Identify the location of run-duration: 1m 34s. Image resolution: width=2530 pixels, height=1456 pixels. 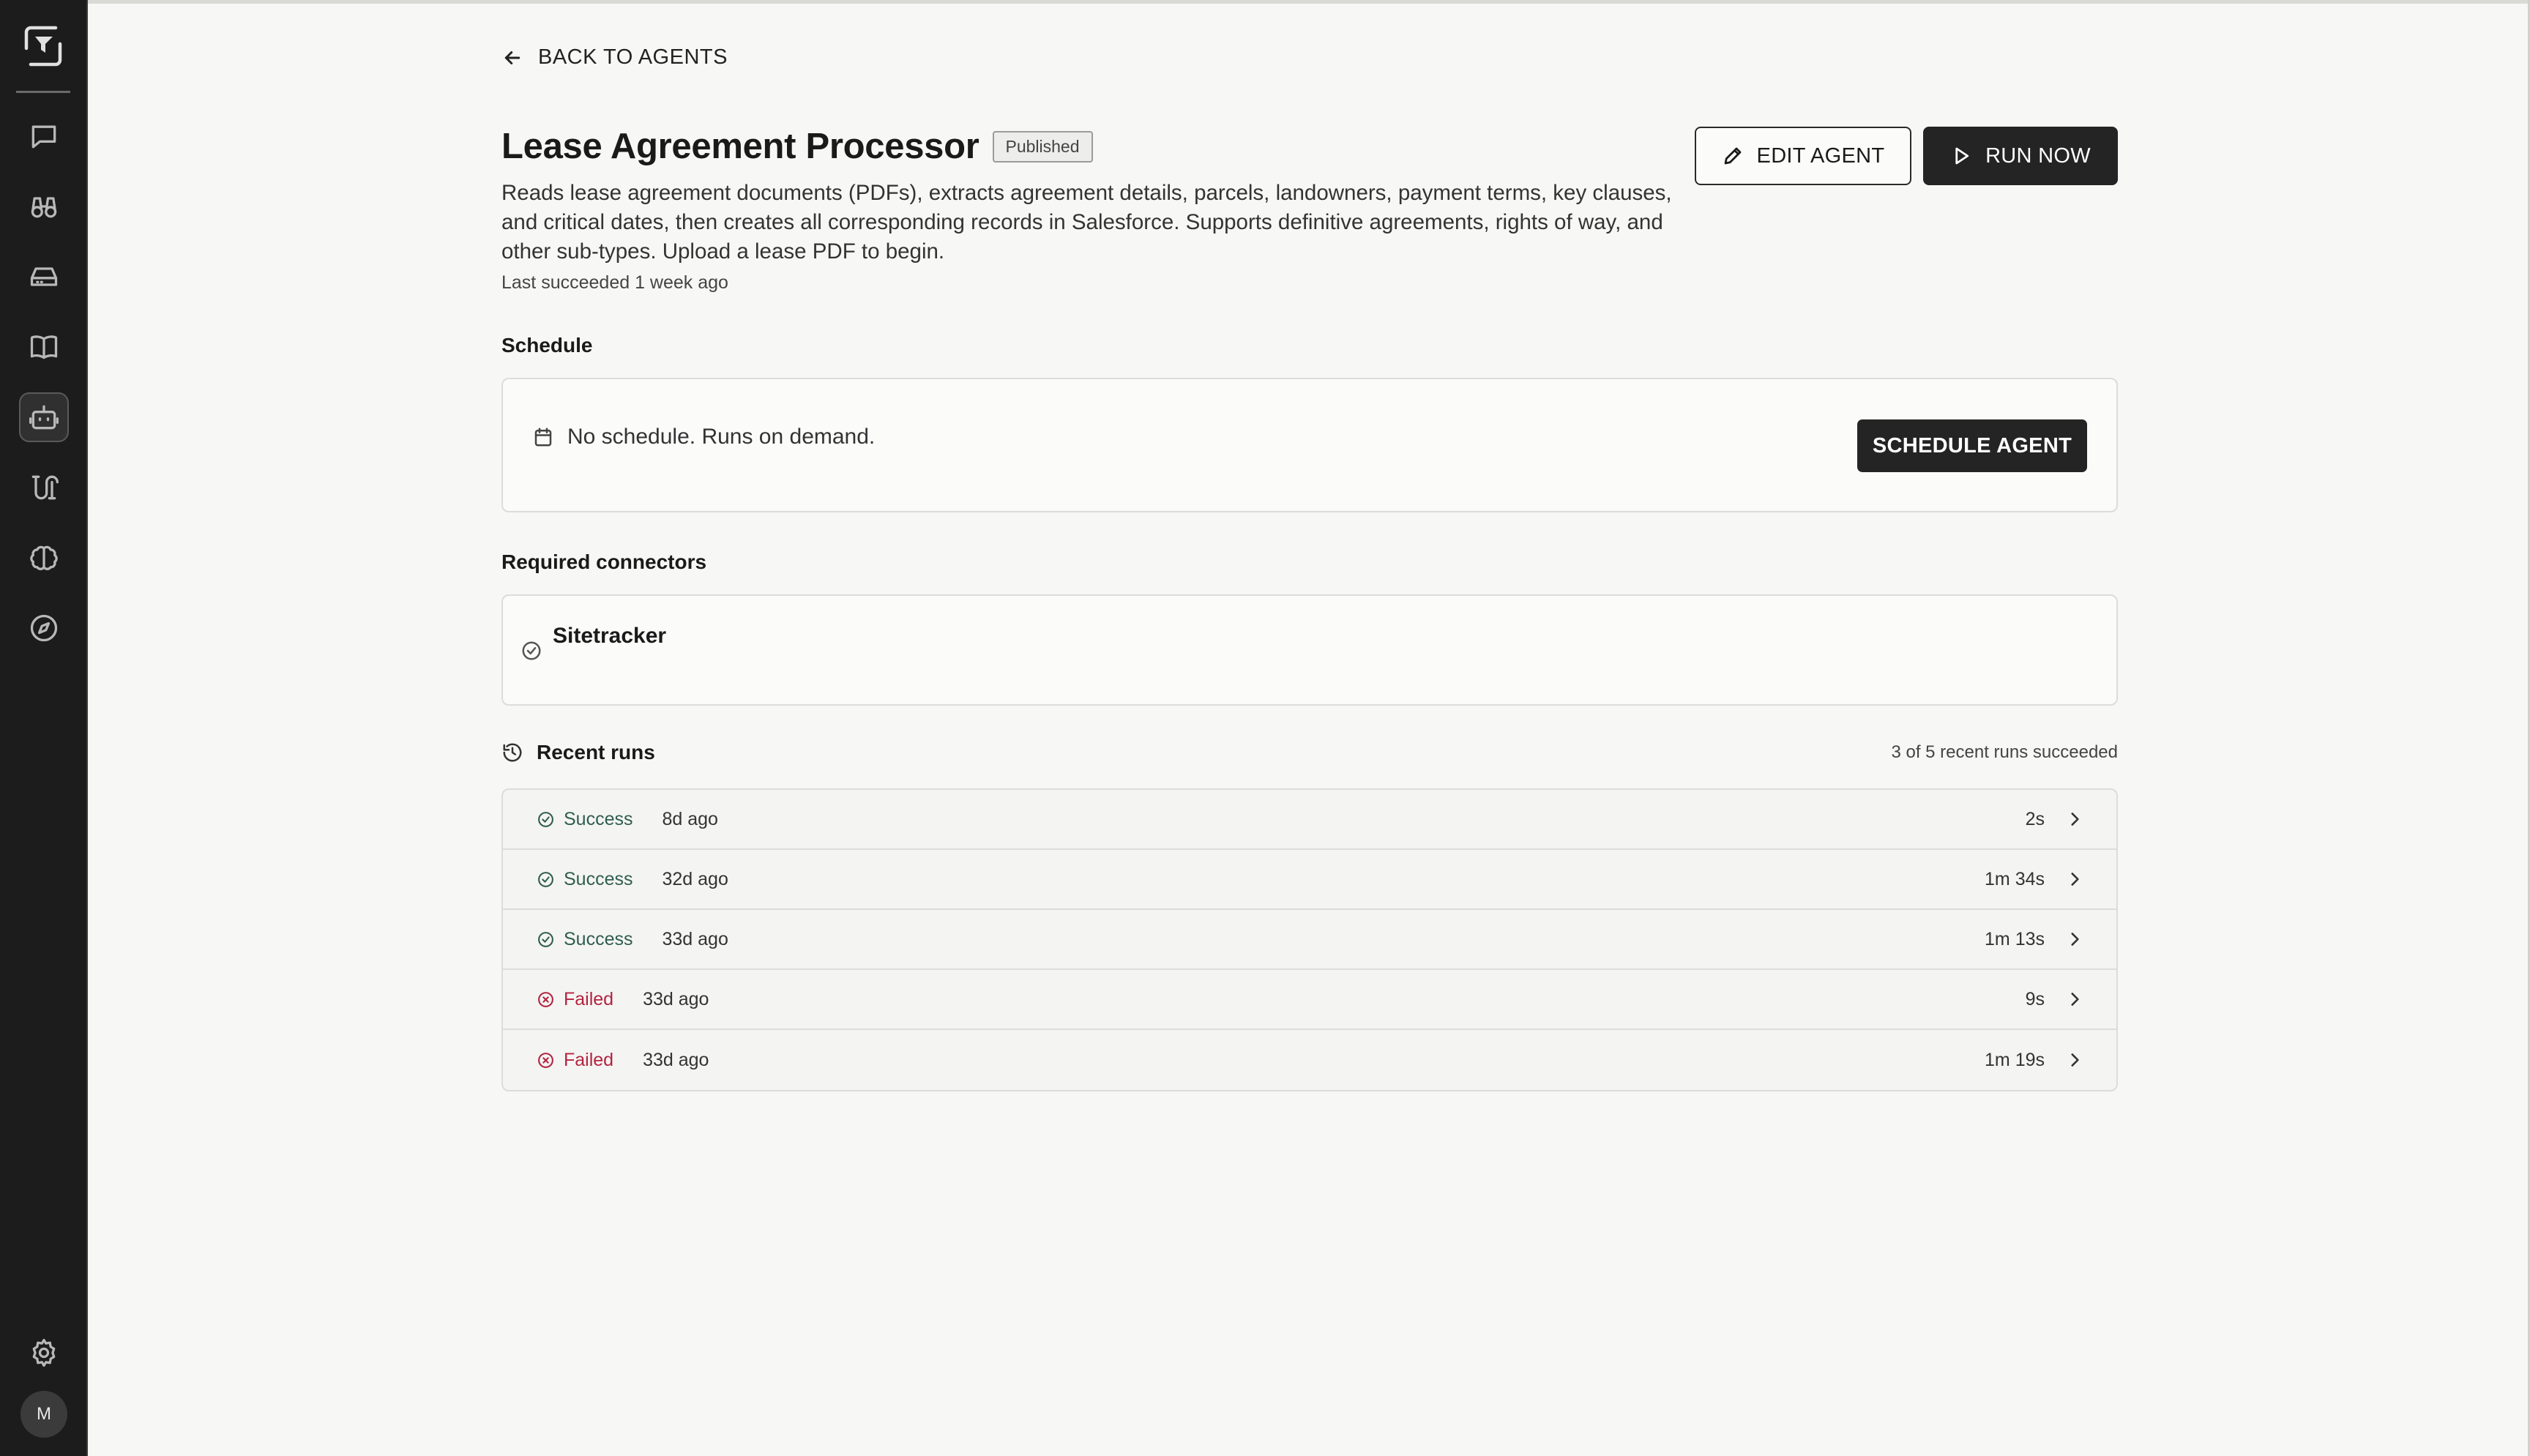
(2015, 878).